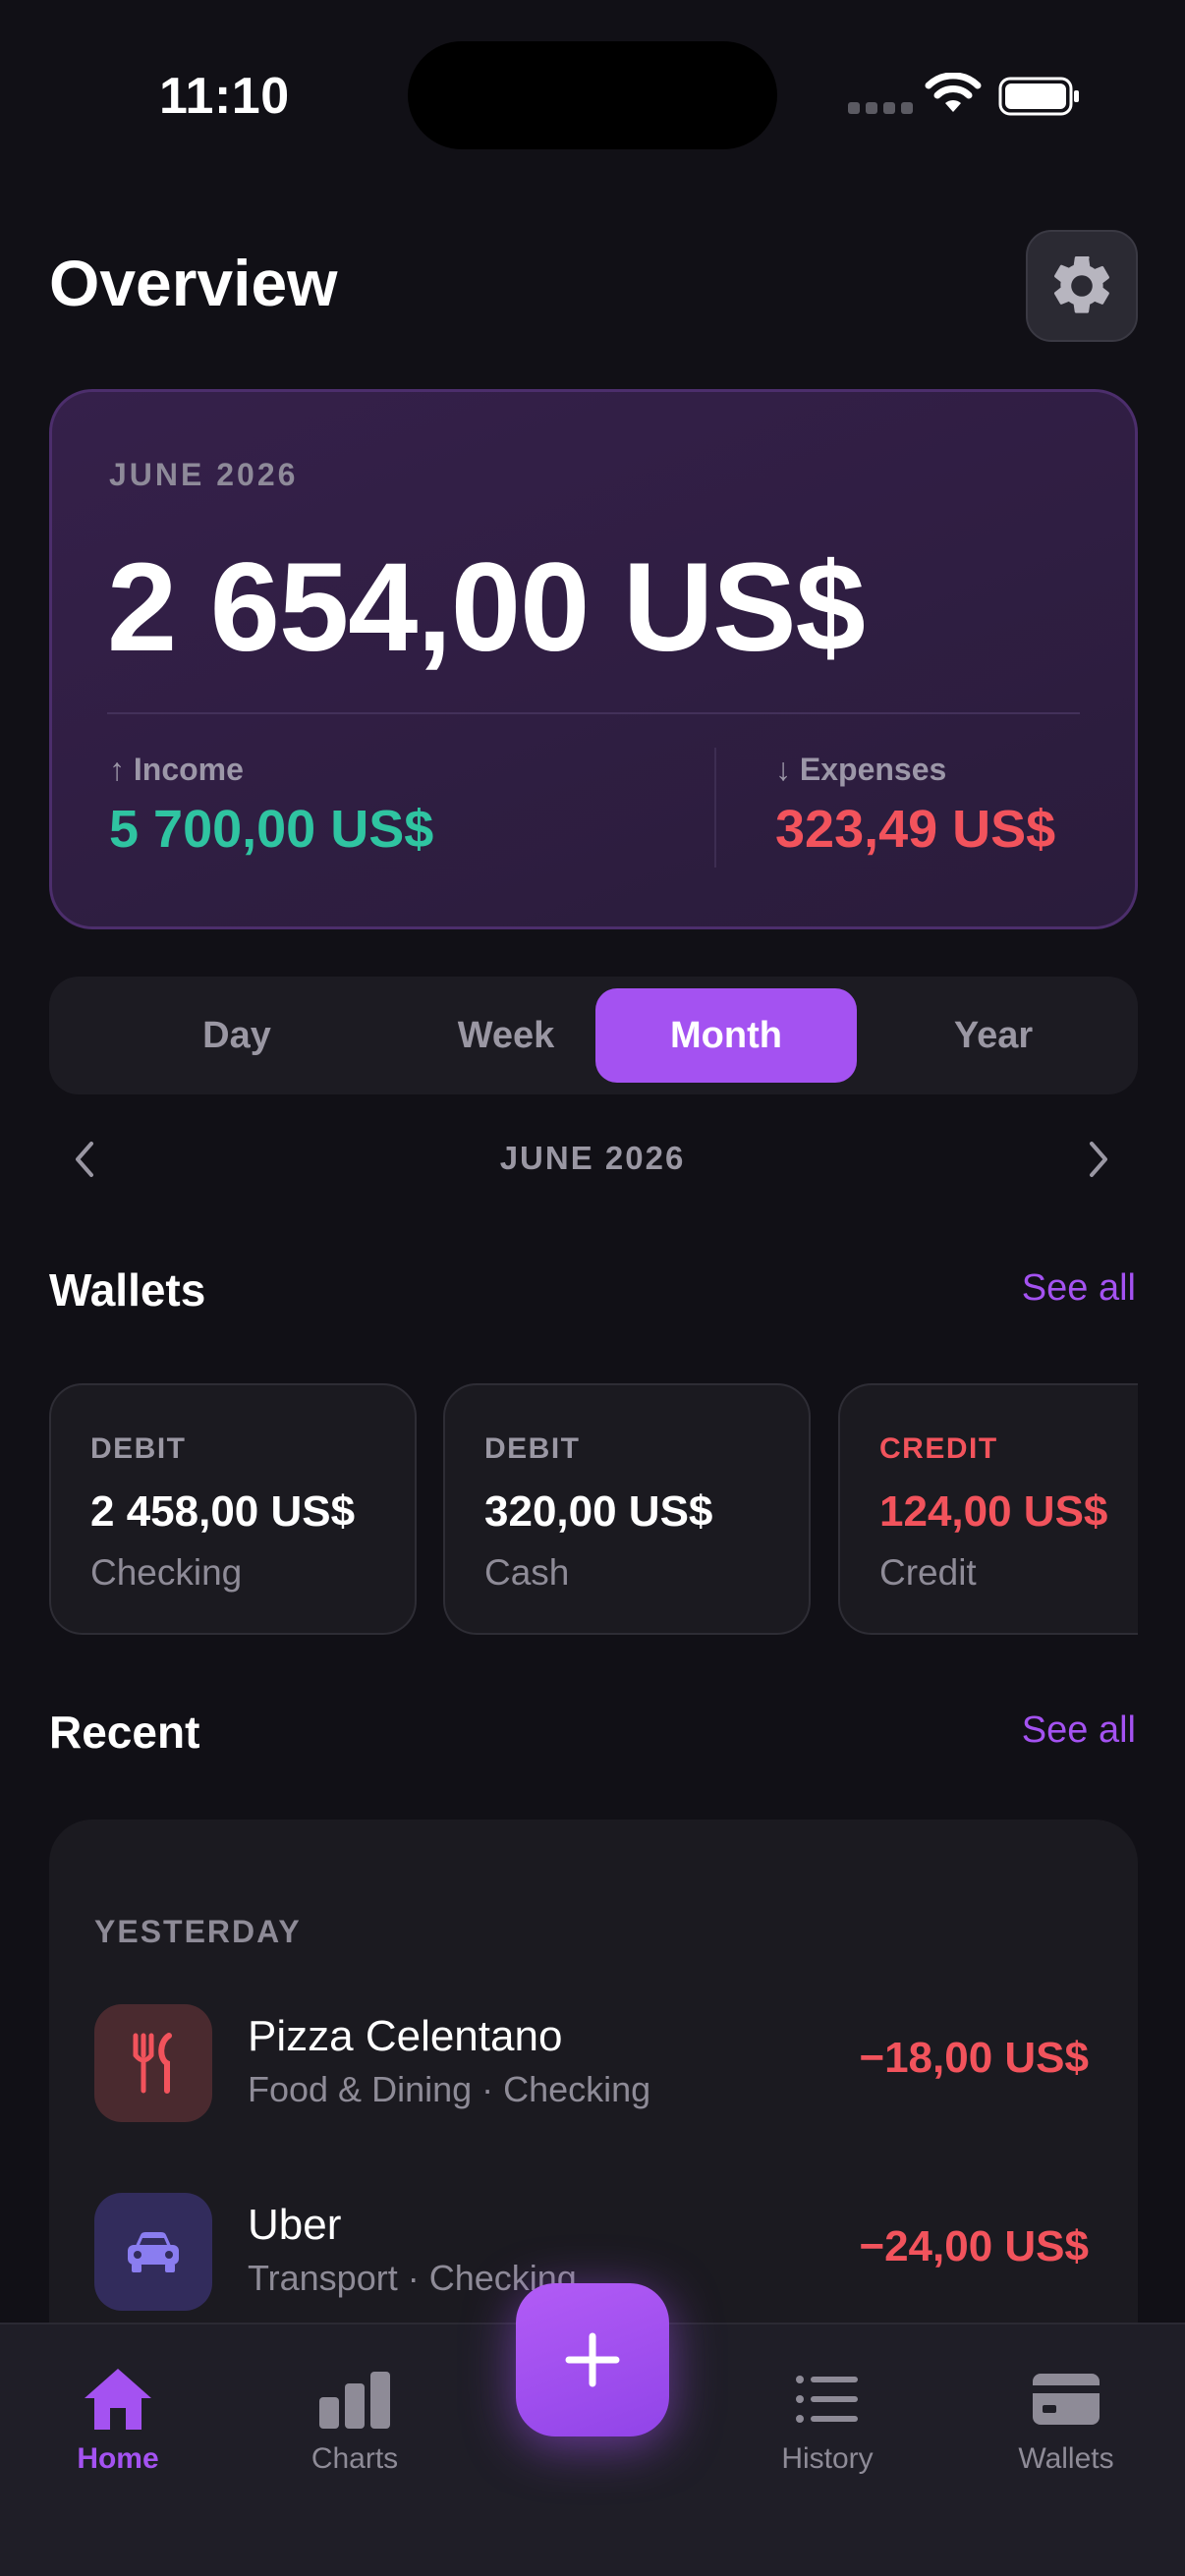  Describe the element at coordinates (225, 96) in the screenshot. I see `status-time: 11:10` at that location.